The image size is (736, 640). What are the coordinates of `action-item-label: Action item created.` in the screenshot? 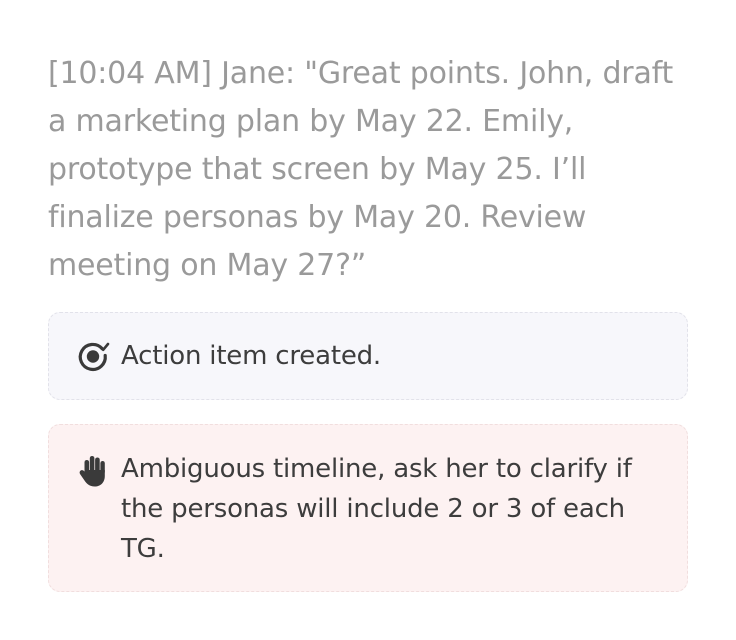 It's located at (251, 356).